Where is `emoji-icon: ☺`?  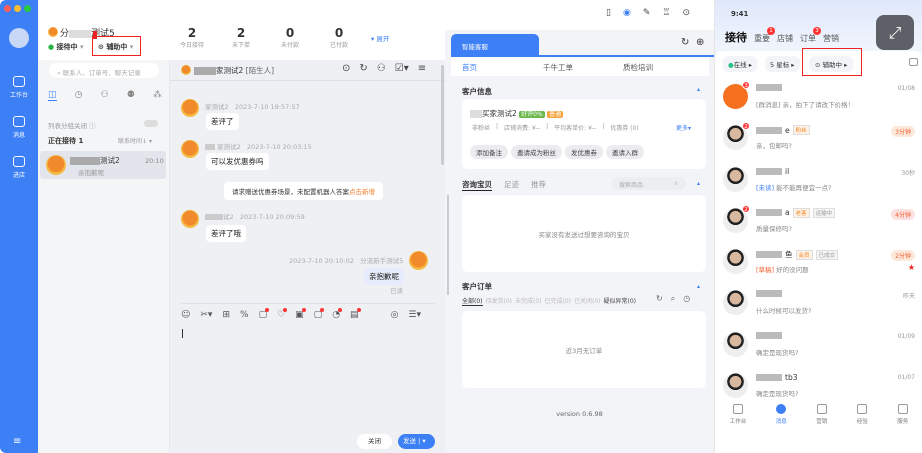 emoji-icon: ☺ is located at coordinates (185, 315).